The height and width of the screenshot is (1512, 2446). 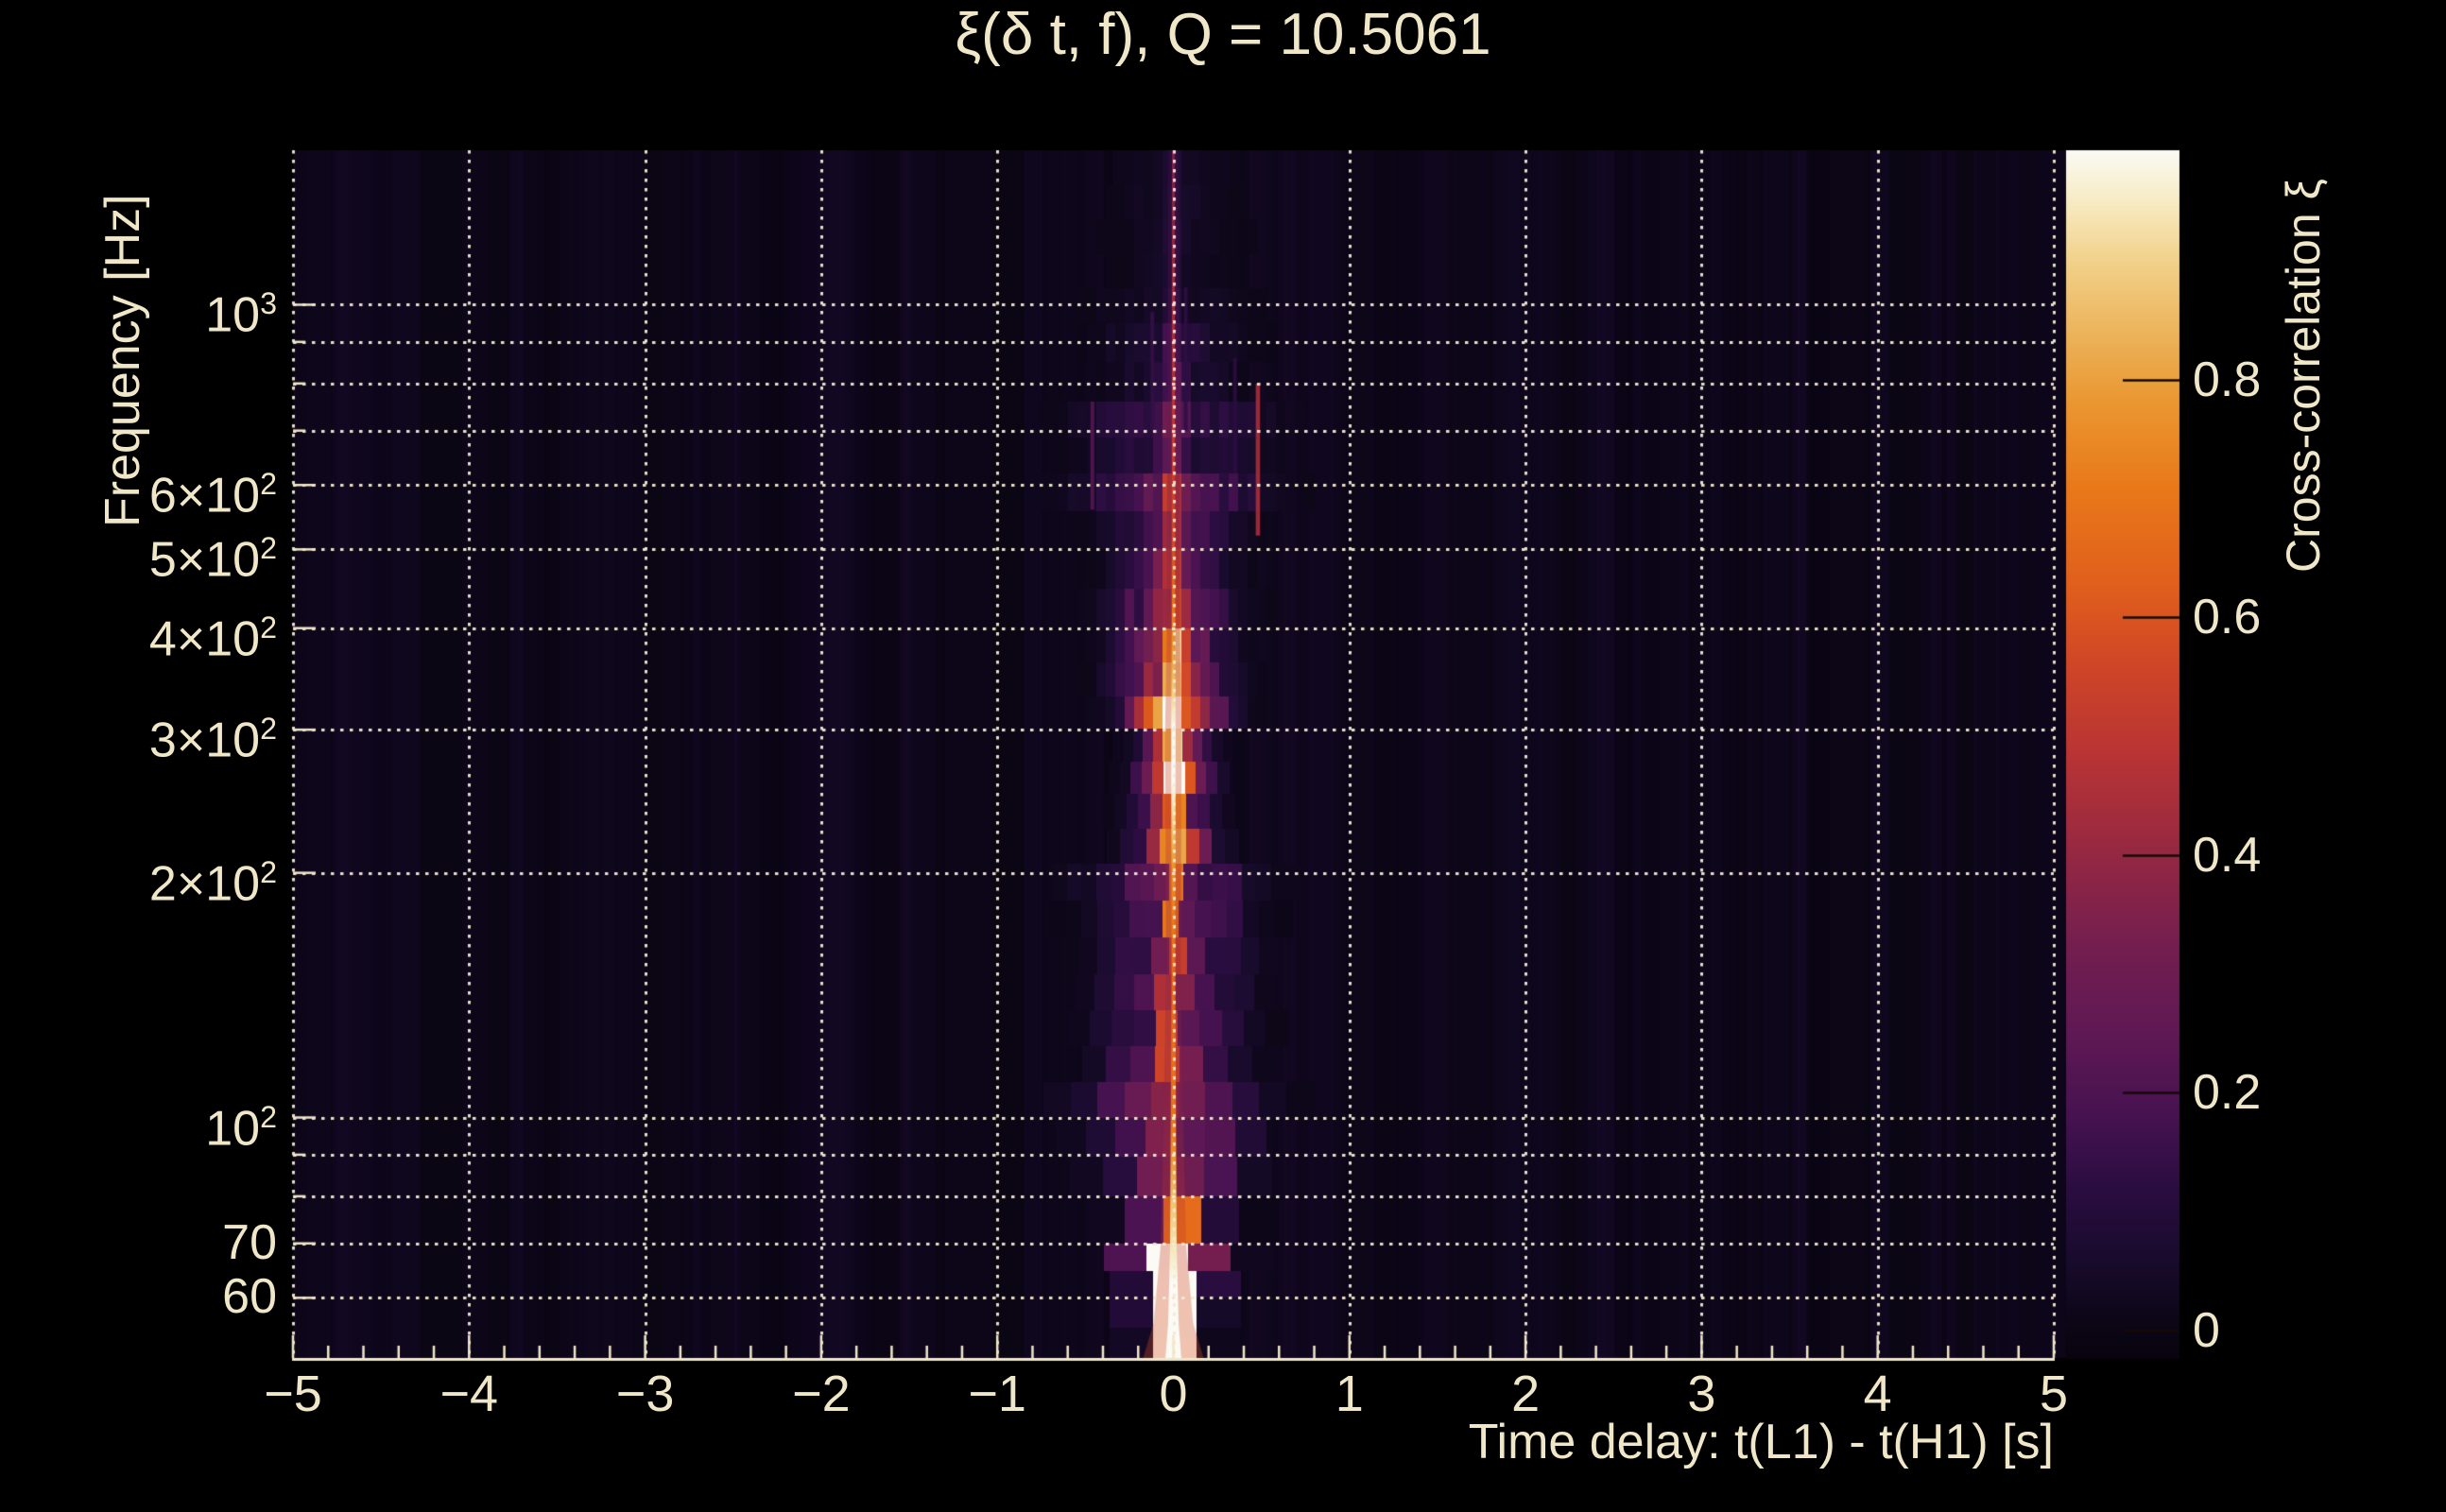 I want to click on x-tick-label: −5, so click(x=293, y=1394).